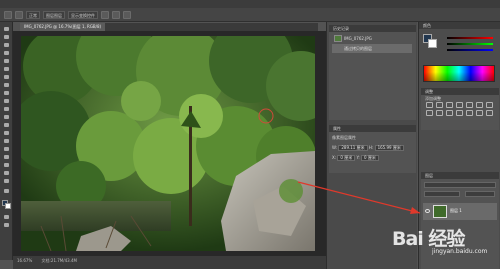  Describe the element at coordinates (169, 262) in the screenshot. I see `status-bar: 16.67% 文档:21.7M/43.4M` at that location.